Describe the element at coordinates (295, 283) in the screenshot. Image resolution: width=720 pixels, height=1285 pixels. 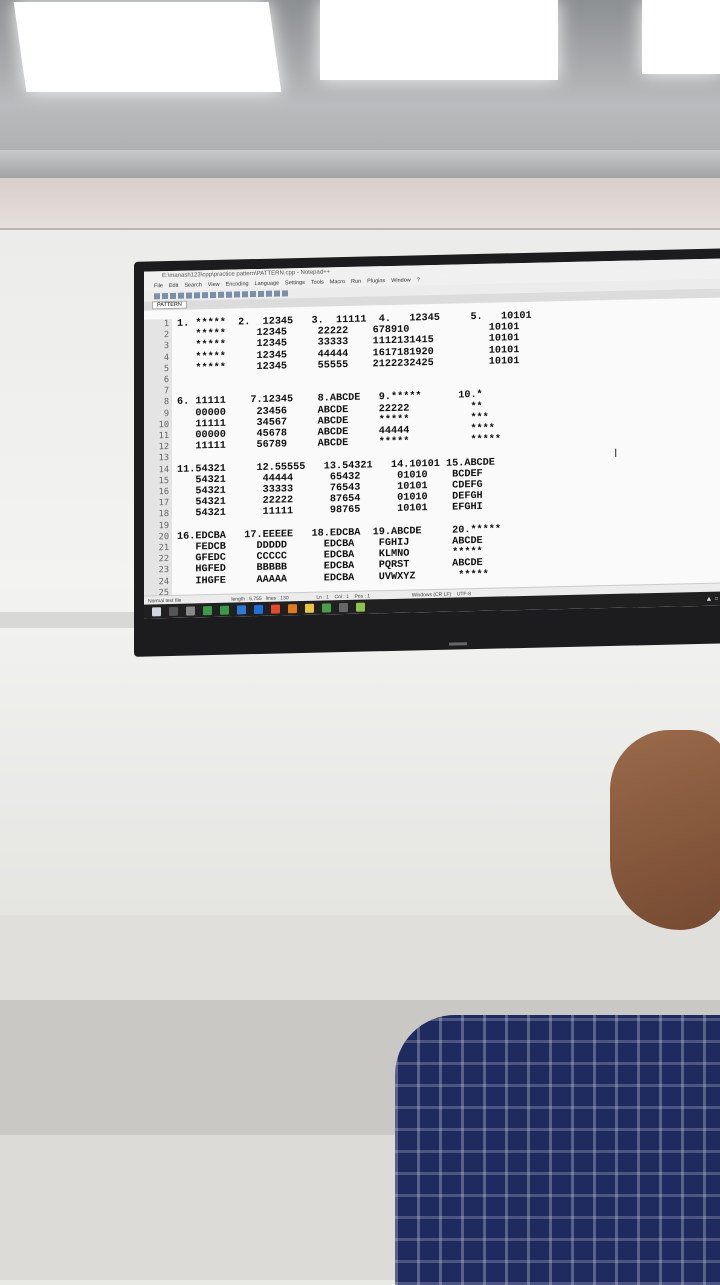
I see `menu-item: Settings` at that location.